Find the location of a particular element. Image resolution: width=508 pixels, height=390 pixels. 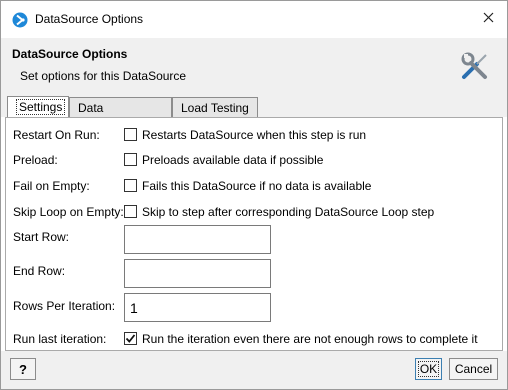

restart-on-run-label: Restart On Run: is located at coordinates (56, 135).